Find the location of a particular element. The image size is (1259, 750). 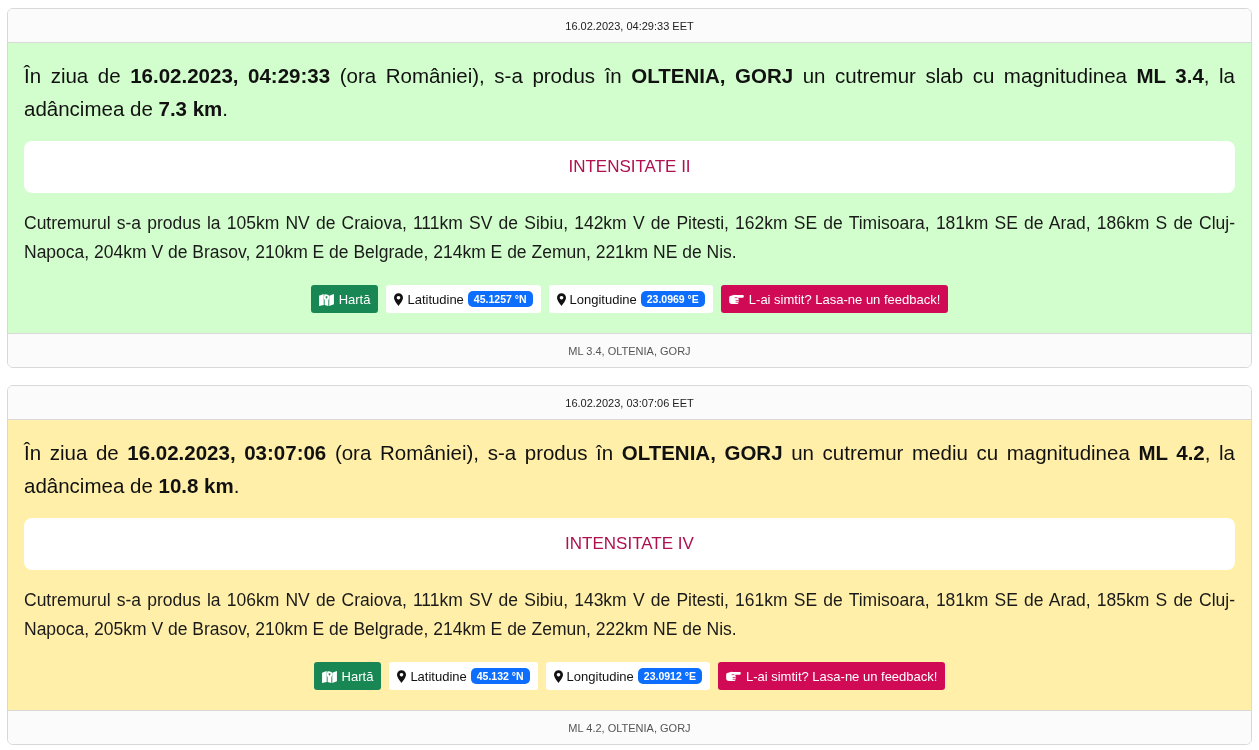

card-header: 16.02.2023, 03:07:06 EET is located at coordinates (629, 403).